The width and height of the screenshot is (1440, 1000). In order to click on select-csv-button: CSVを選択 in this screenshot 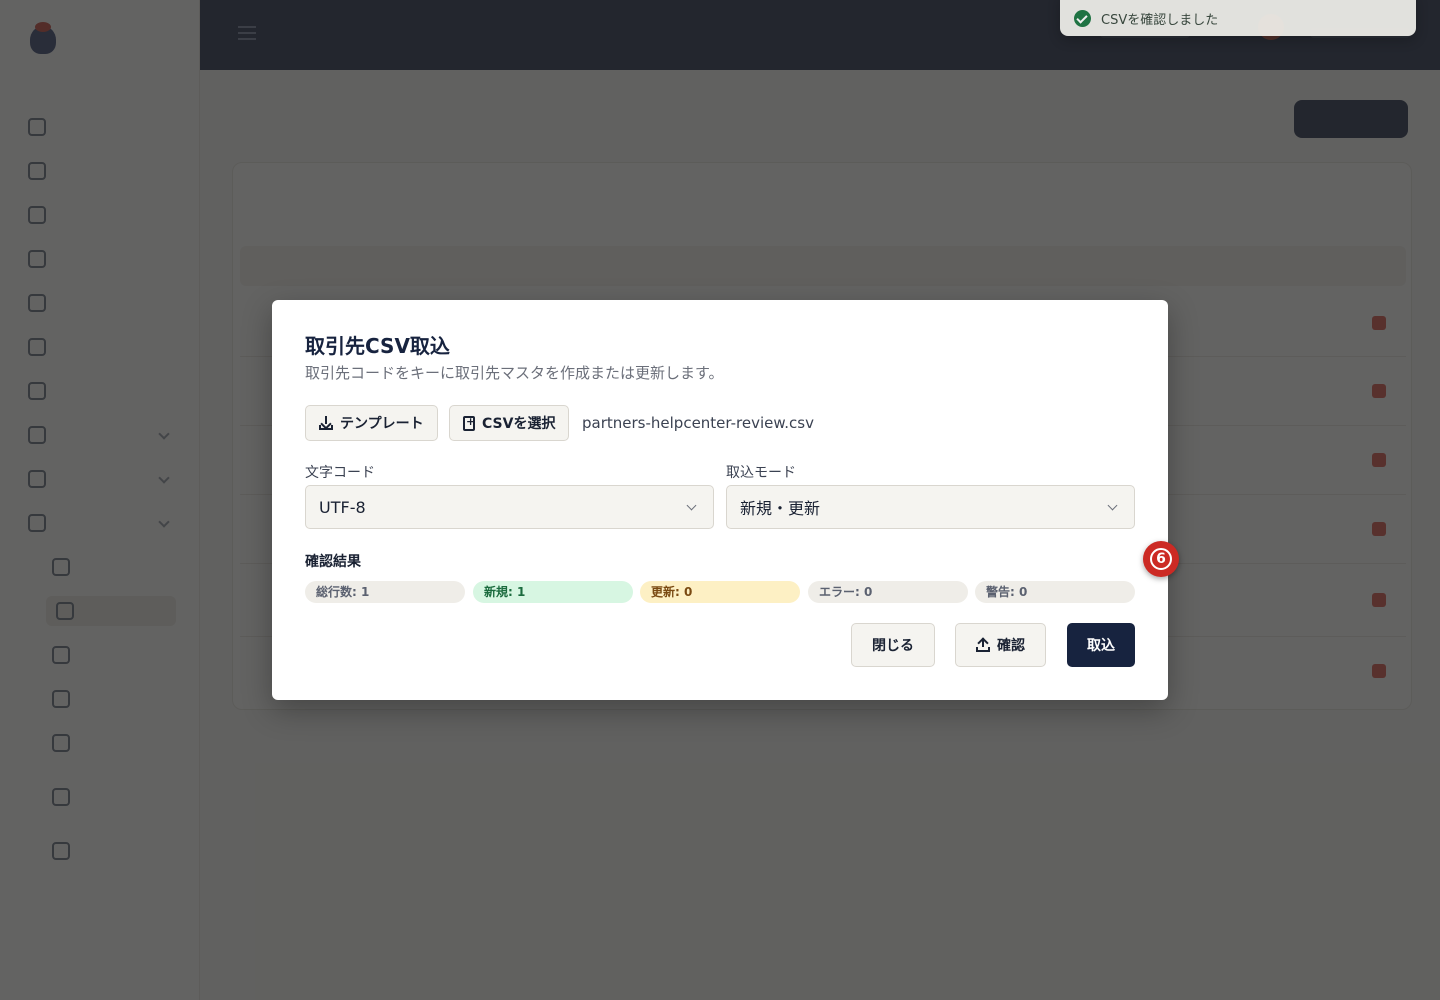, I will do `click(509, 423)`.